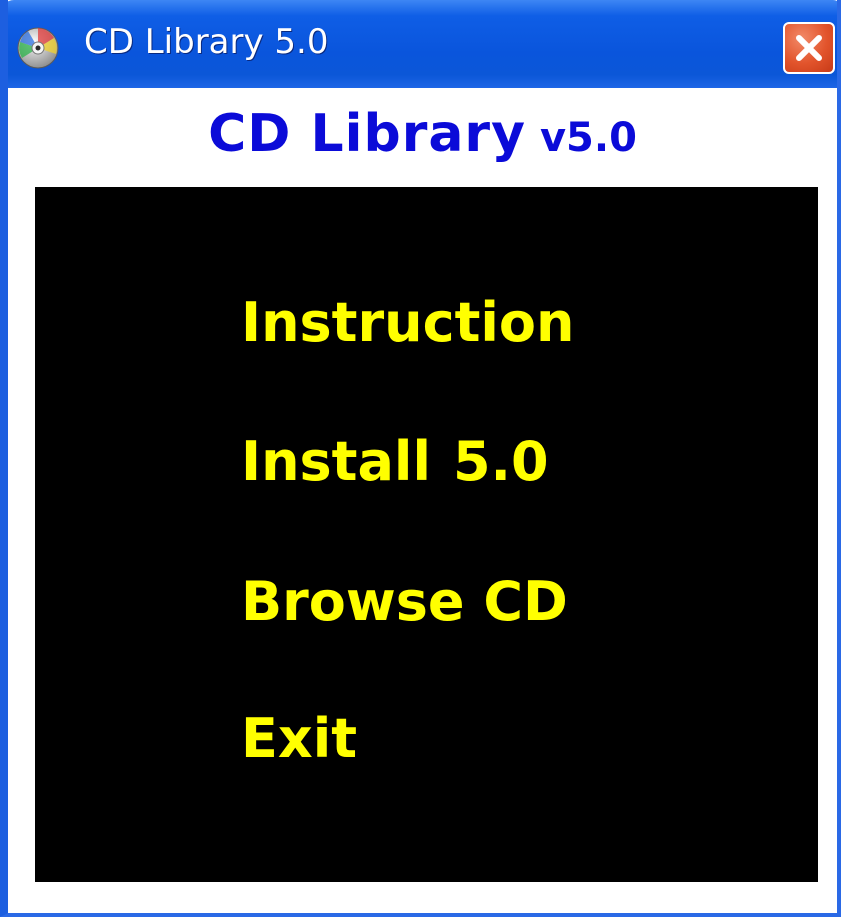 This screenshot has width=841, height=917. What do you see at coordinates (336, 461) in the screenshot?
I see `install-label: Install` at bounding box center [336, 461].